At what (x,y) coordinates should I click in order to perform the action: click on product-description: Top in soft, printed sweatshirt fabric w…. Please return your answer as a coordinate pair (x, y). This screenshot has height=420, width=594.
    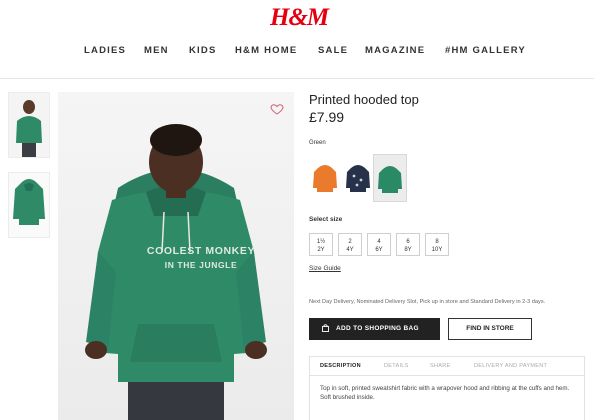
    Looking at the image, I should click on (445, 393).